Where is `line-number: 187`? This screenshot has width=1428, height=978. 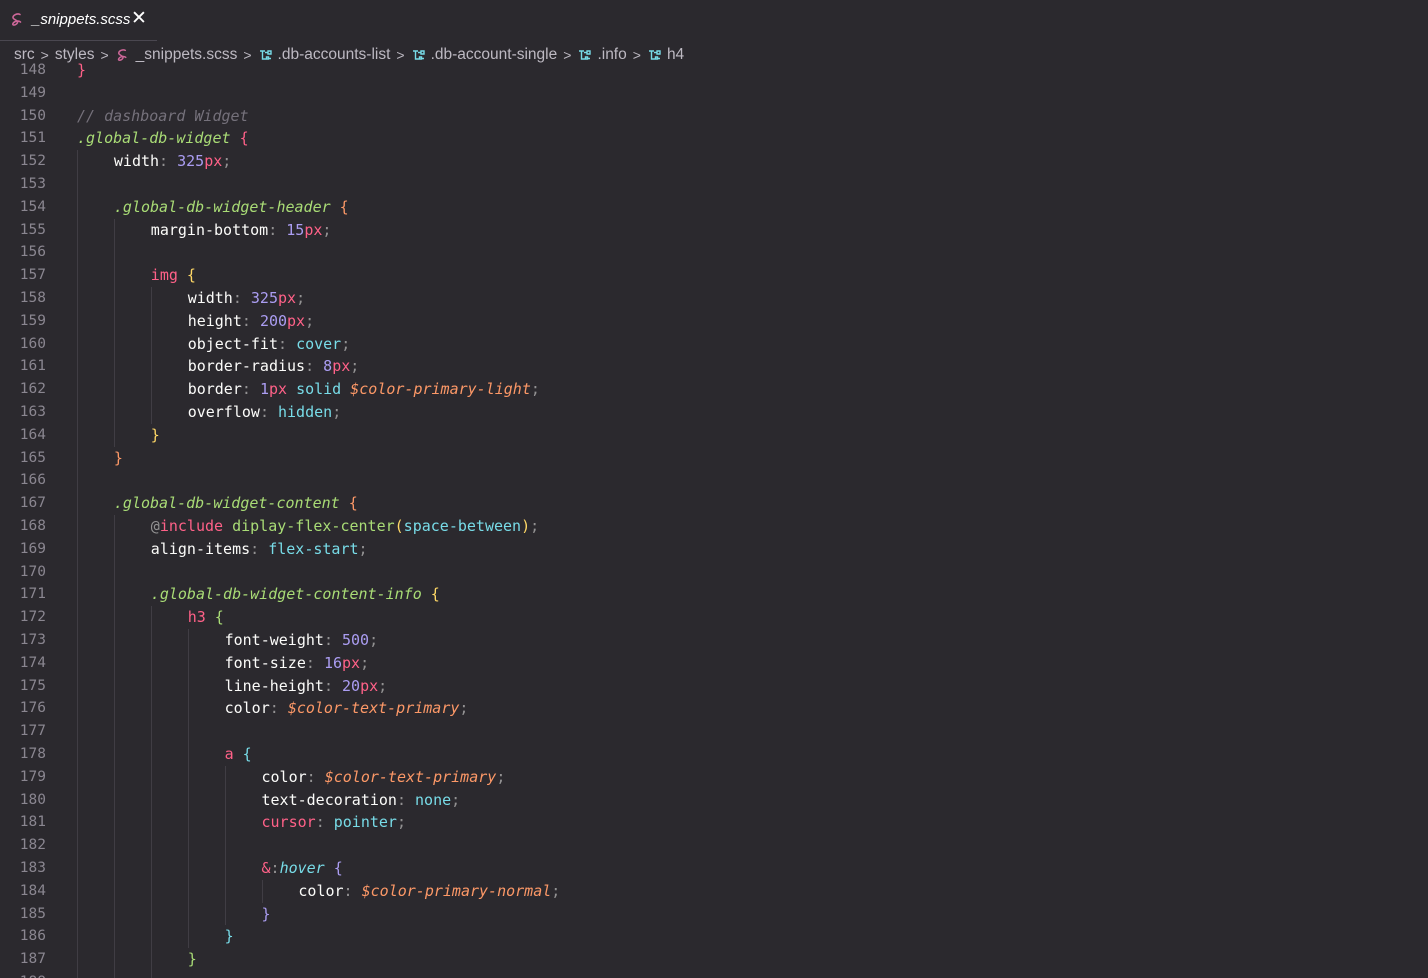
line-number: 187 is located at coordinates (32, 959).